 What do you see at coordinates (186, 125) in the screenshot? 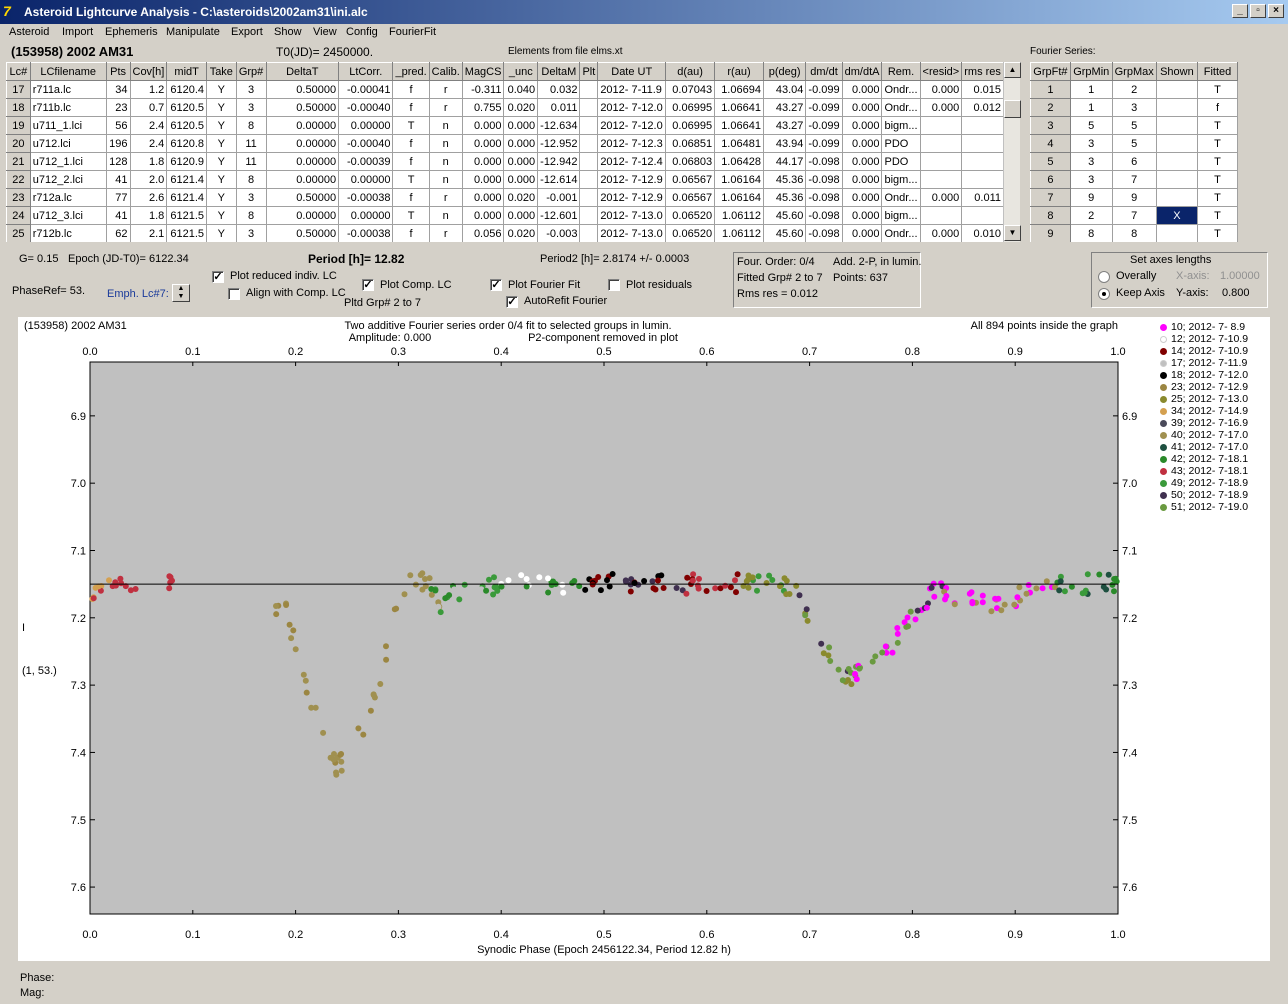
I see `table-cell: 6120.5` at bounding box center [186, 125].